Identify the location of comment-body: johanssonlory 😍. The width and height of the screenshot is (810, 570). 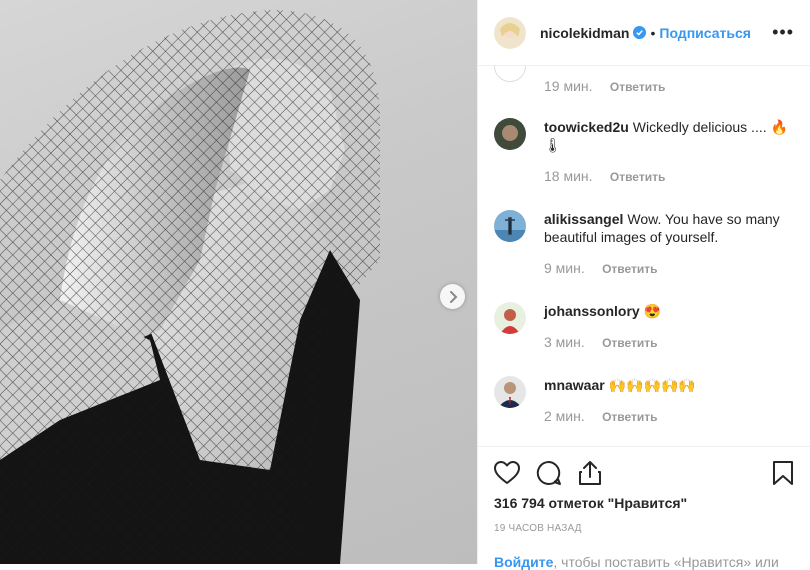
(669, 311).